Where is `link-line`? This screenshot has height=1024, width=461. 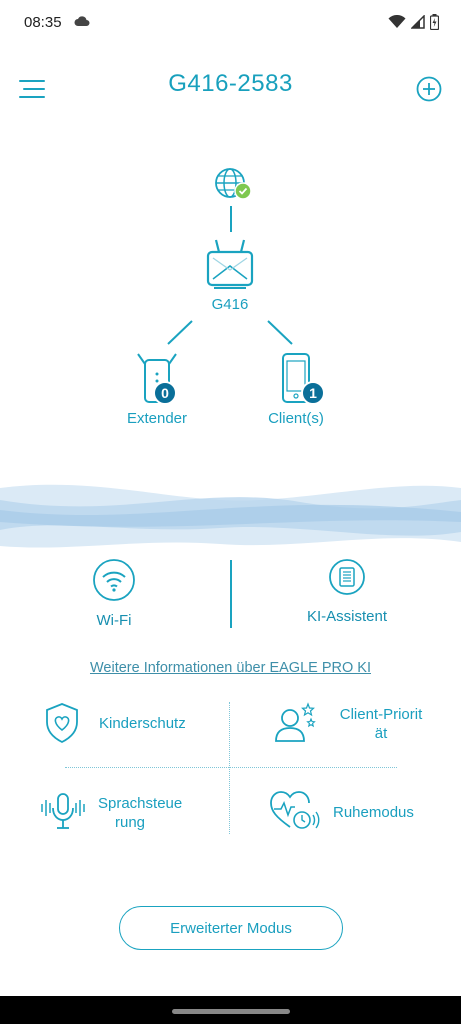
link-line is located at coordinates (231, 219).